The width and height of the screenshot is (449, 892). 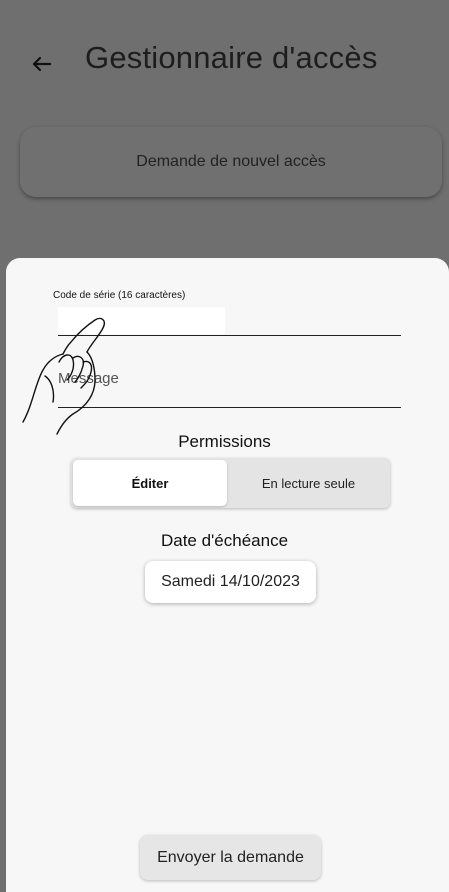 I want to click on arrow-left-icon, so click(x=48, y=64).